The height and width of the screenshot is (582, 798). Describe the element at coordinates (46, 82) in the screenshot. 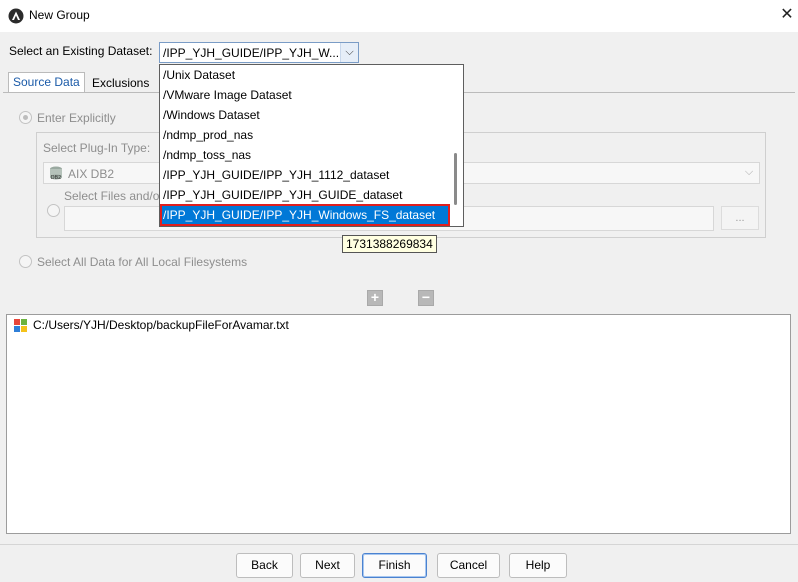

I see `tab-source-data: Source Data` at that location.